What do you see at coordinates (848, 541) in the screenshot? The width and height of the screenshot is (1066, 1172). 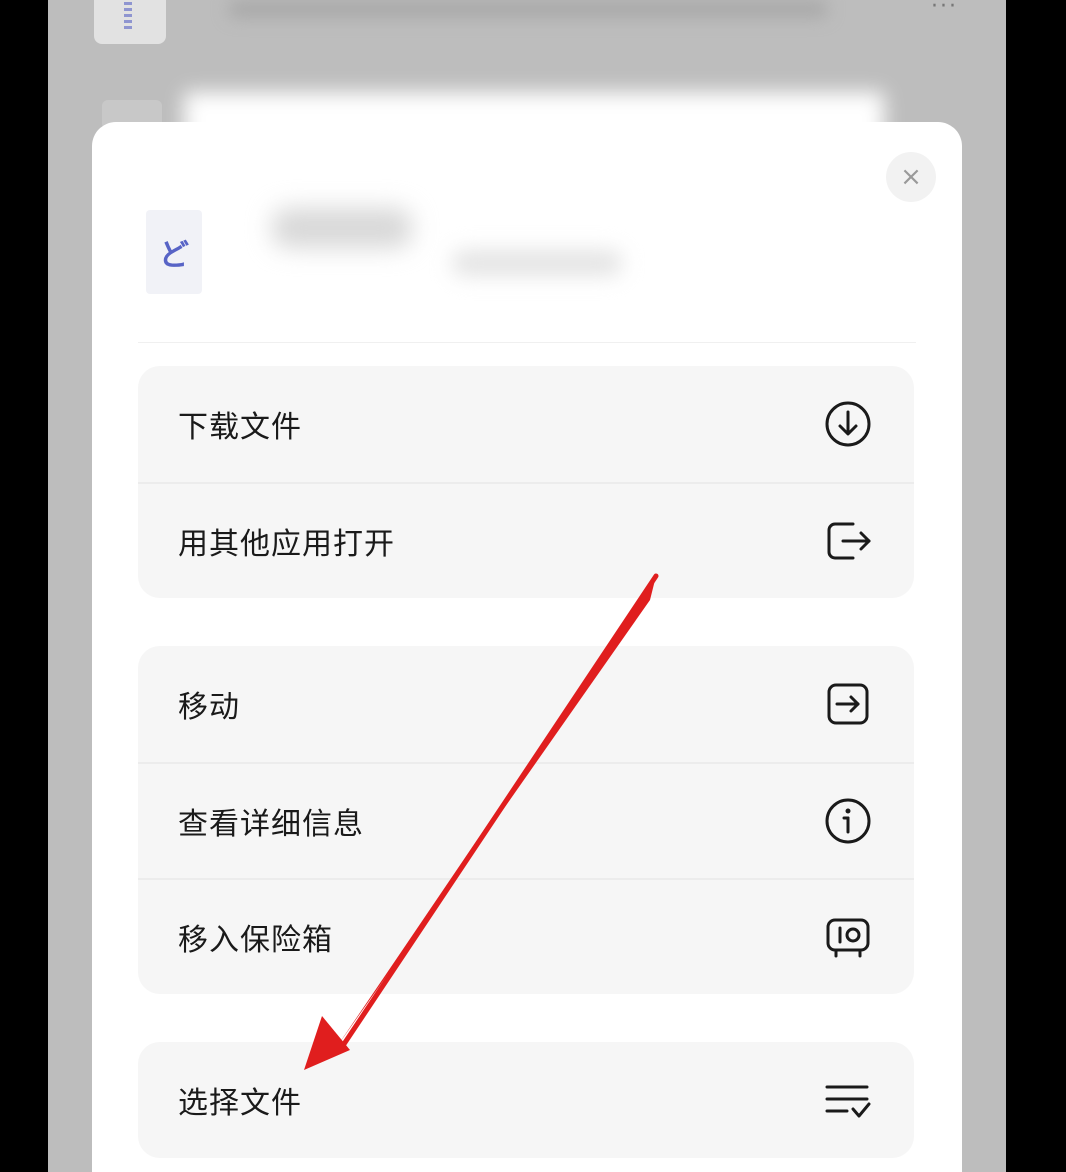 I see `open-external-icon` at bounding box center [848, 541].